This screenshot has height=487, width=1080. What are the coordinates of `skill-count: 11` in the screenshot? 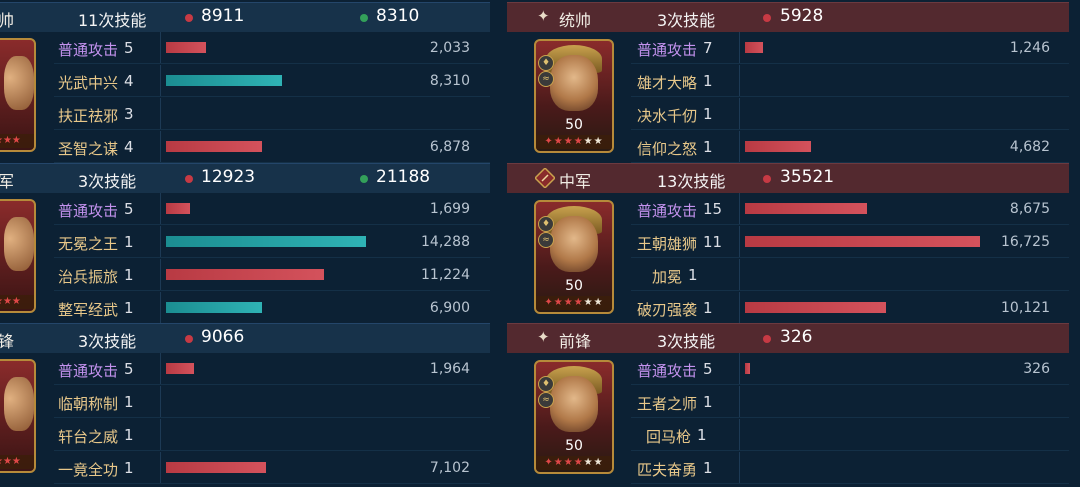 It's located at (713, 242).